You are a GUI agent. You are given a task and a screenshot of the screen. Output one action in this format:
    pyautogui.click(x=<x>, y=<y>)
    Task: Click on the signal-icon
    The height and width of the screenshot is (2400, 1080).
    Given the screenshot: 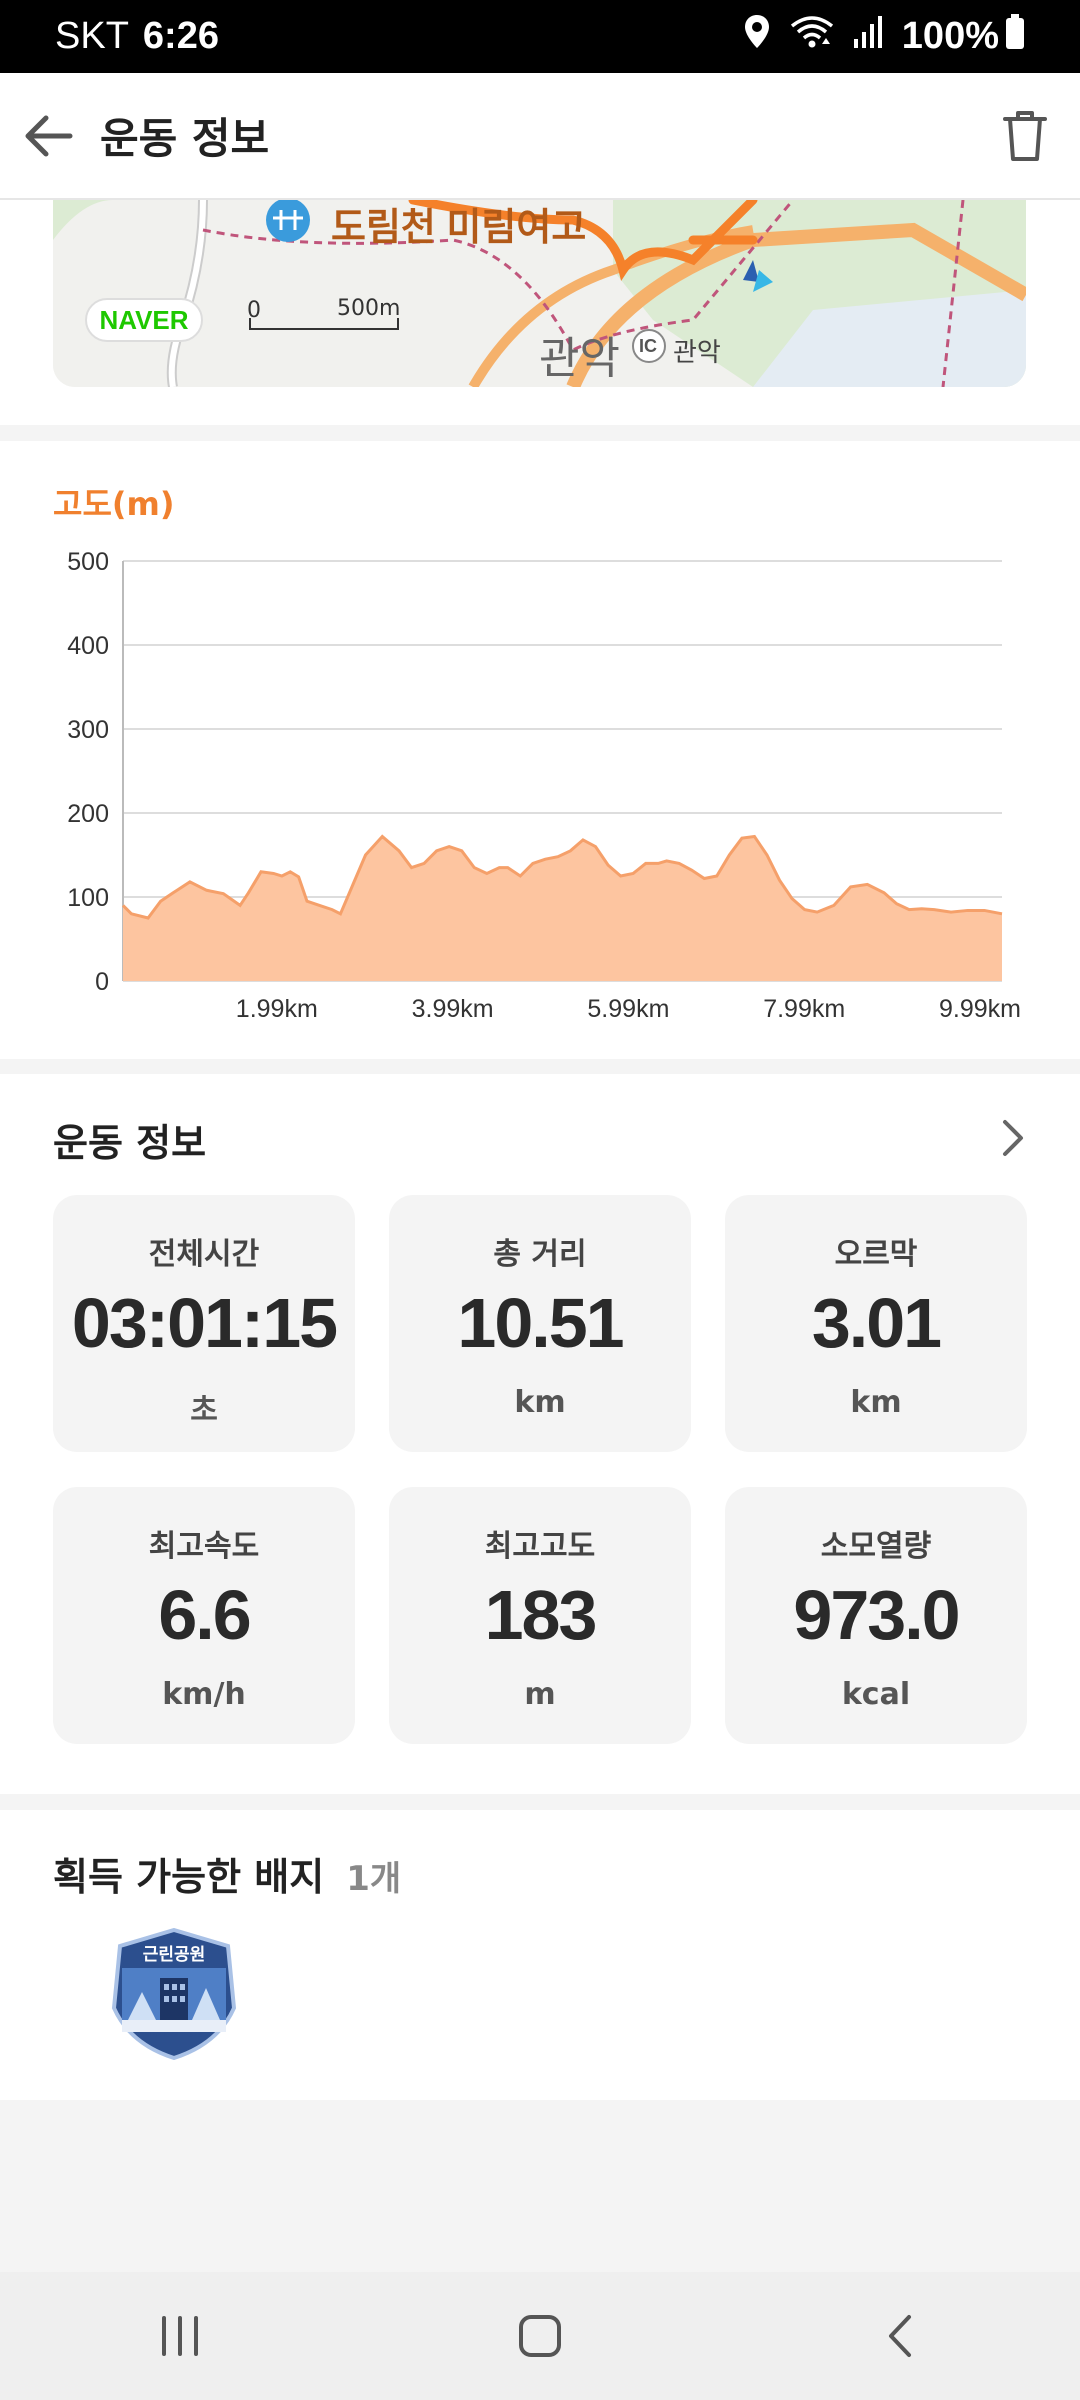 What is the action you would take?
    pyautogui.click(x=868, y=37)
    